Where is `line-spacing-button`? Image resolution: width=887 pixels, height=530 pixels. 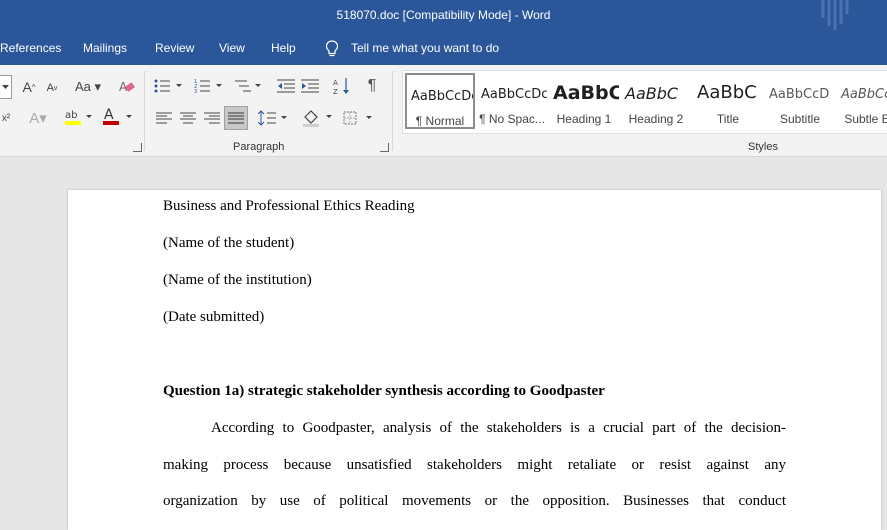 line-spacing-button is located at coordinates (273, 118).